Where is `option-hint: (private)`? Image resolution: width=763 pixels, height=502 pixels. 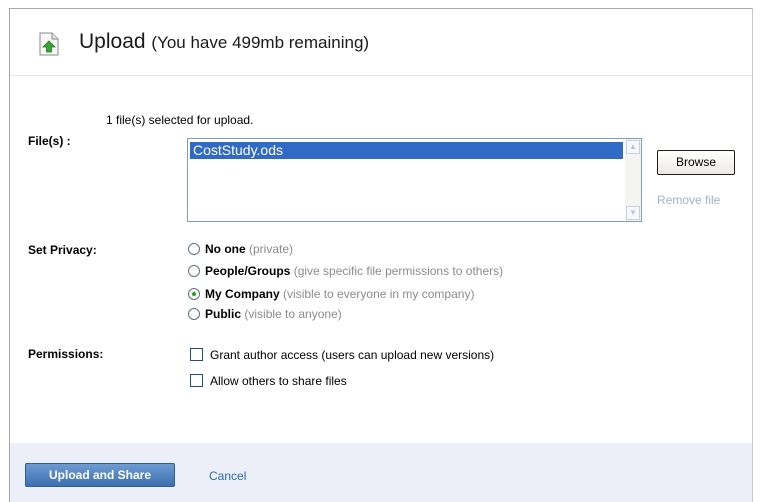
option-hint: (private) is located at coordinates (271, 249).